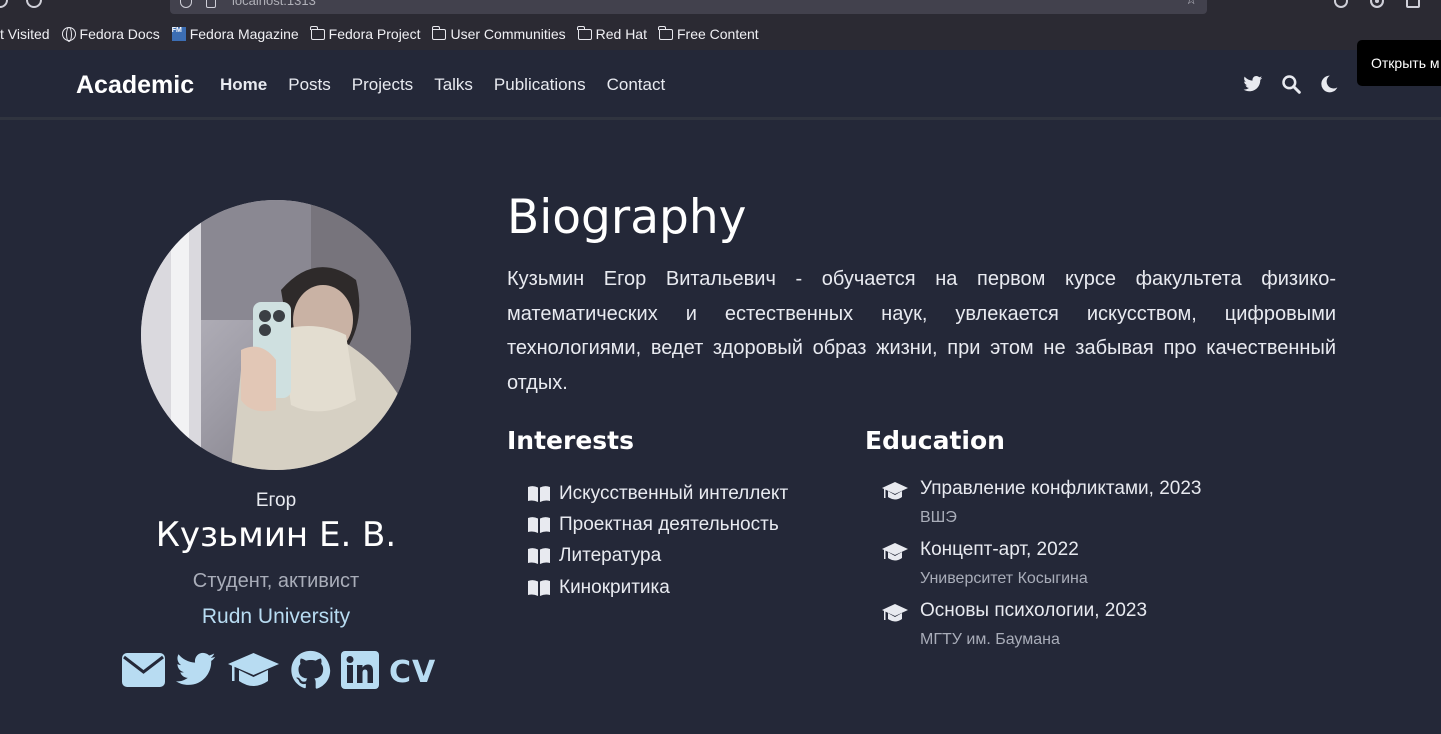  What do you see at coordinates (276, 335) in the screenshot?
I see `avatar` at bounding box center [276, 335].